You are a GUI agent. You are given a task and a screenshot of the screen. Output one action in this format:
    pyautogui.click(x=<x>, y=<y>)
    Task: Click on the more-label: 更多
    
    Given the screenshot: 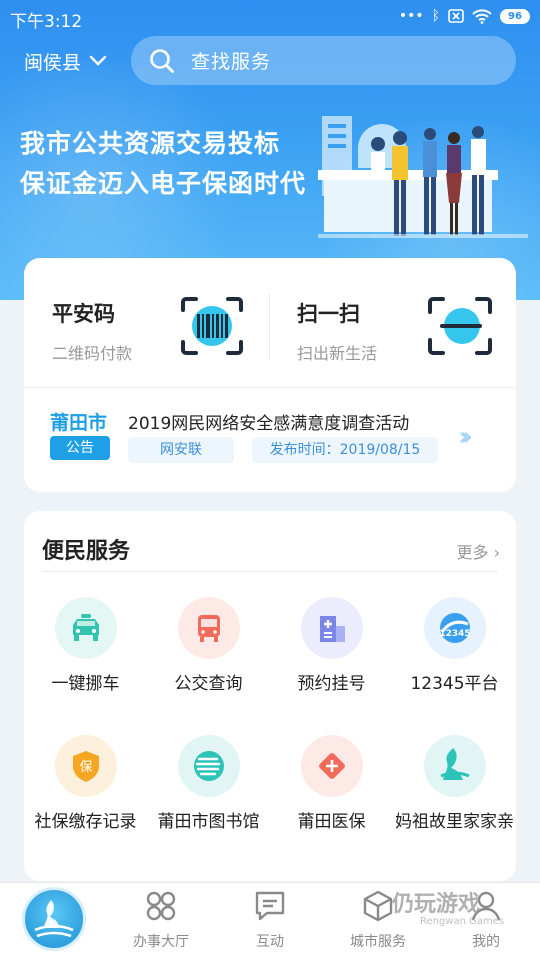 What is the action you would take?
    pyautogui.click(x=472, y=552)
    